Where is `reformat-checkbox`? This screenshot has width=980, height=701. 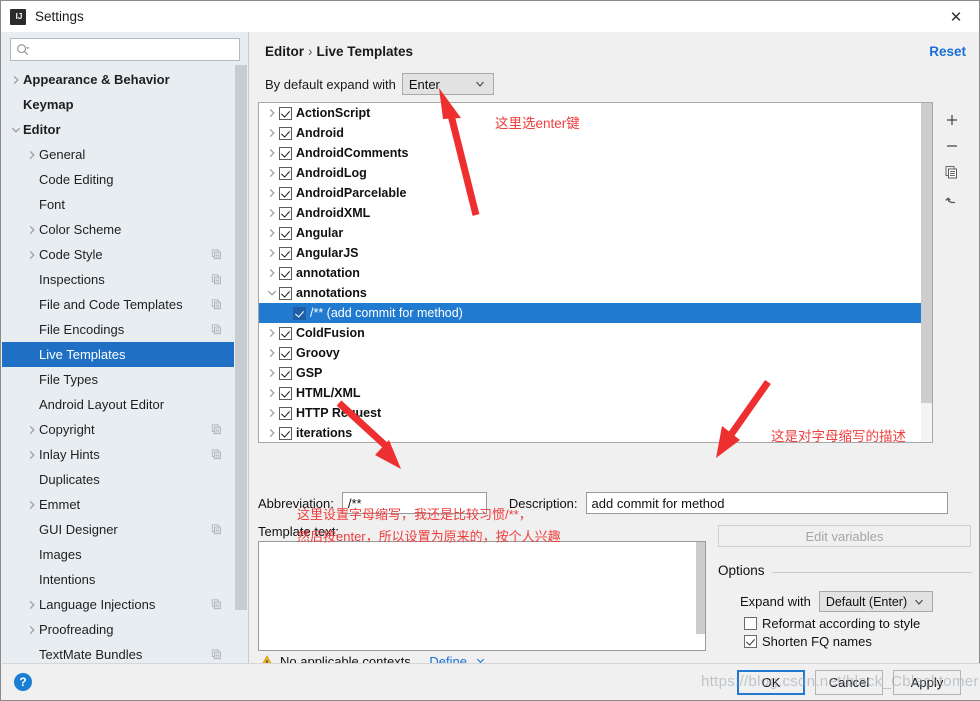
reformat-checkbox is located at coordinates (750, 623).